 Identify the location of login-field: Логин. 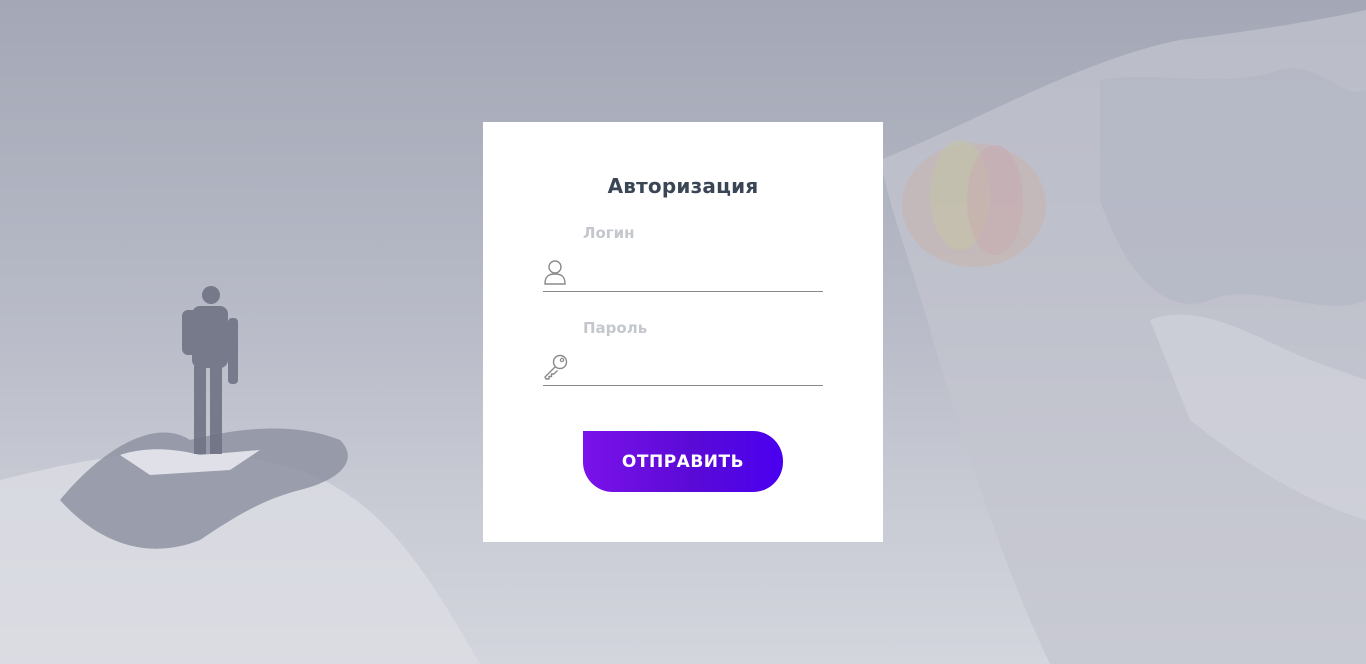
(684, 258).